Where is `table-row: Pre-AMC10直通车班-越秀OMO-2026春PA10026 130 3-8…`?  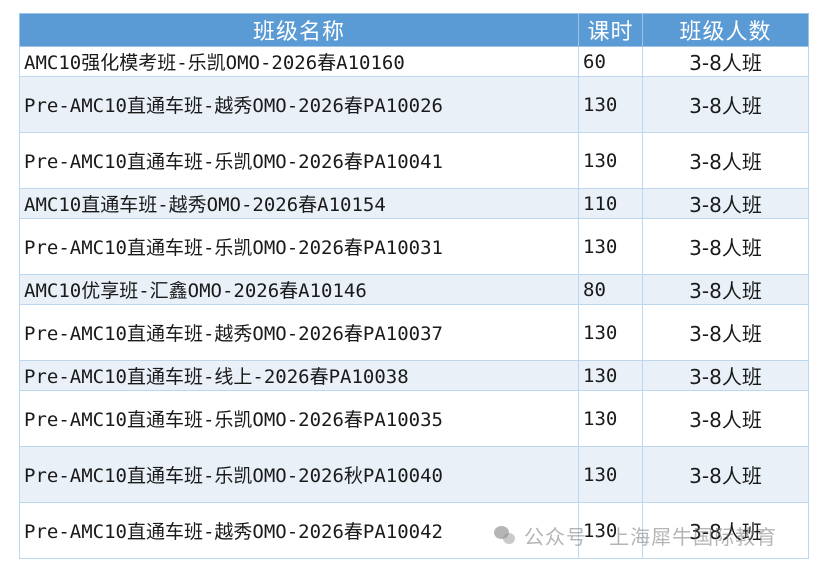
table-row: Pre-AMC10直通车班-越秀OMO-2026春PA10026 130 3-8… is located at coordinates (414, 104).